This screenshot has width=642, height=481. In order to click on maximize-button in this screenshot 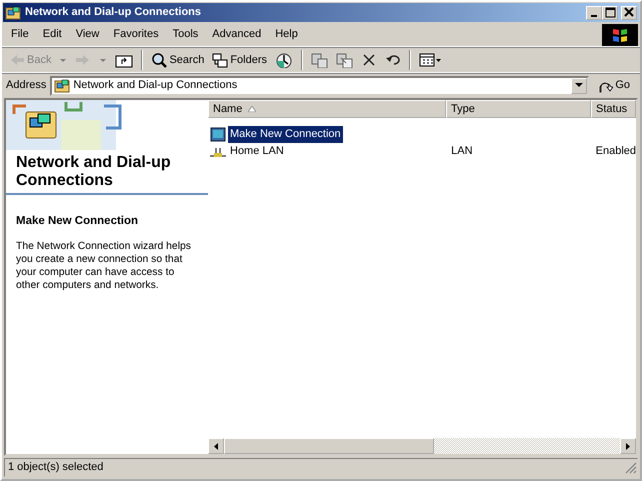, I will do `click(610, 13)`.